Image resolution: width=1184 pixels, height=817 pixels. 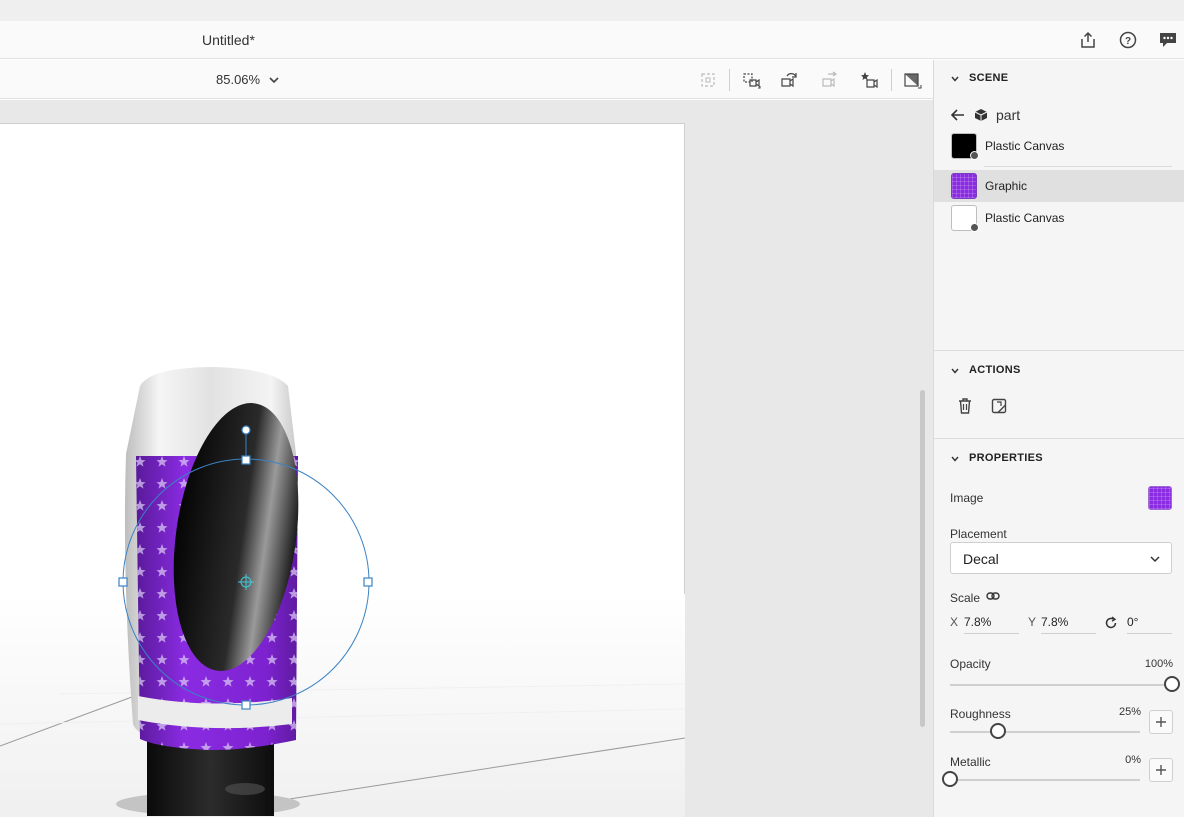 What do you see at coordinates (1111, 622) in the screenshot?
I see `rotate-icon` at bounding box center [1111, 622].